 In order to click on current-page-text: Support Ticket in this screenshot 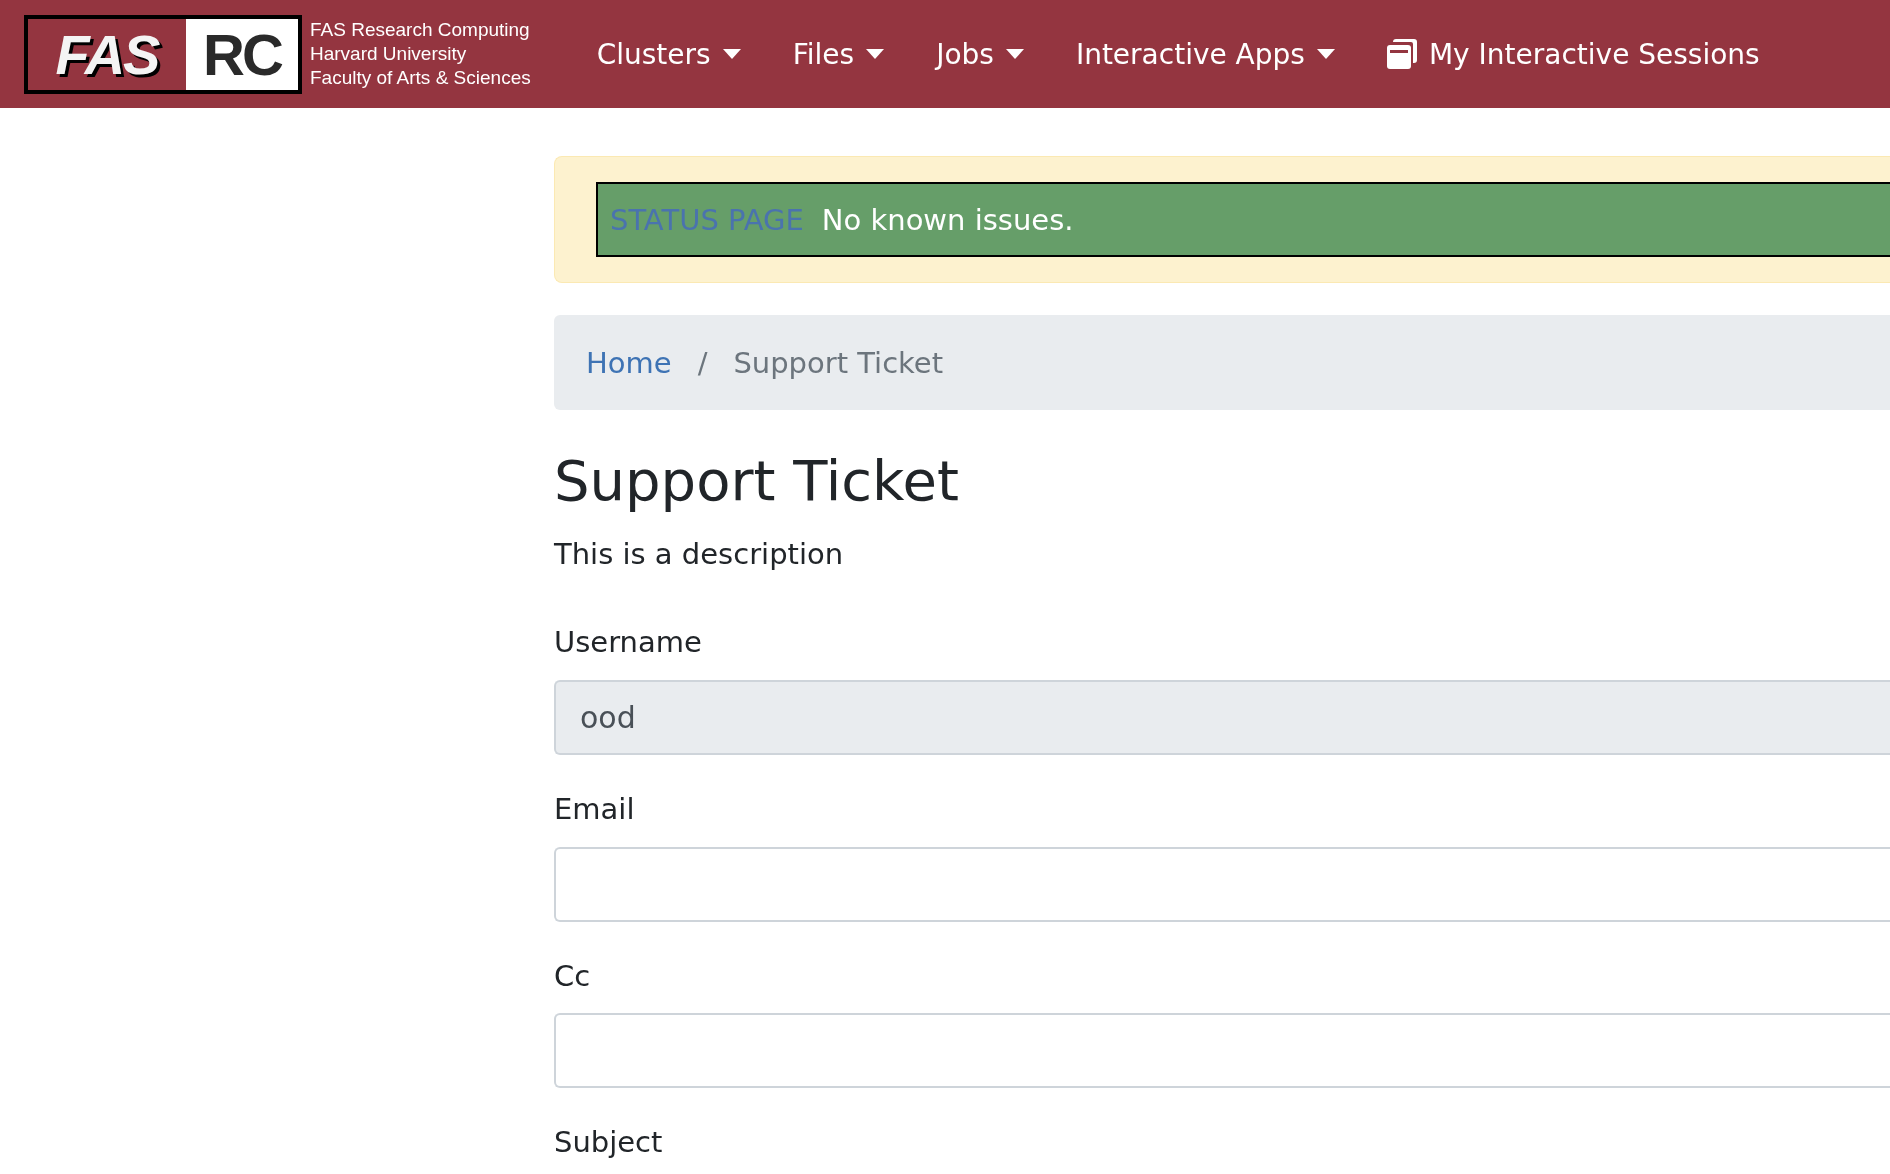, I will do `click(838, 362)`.